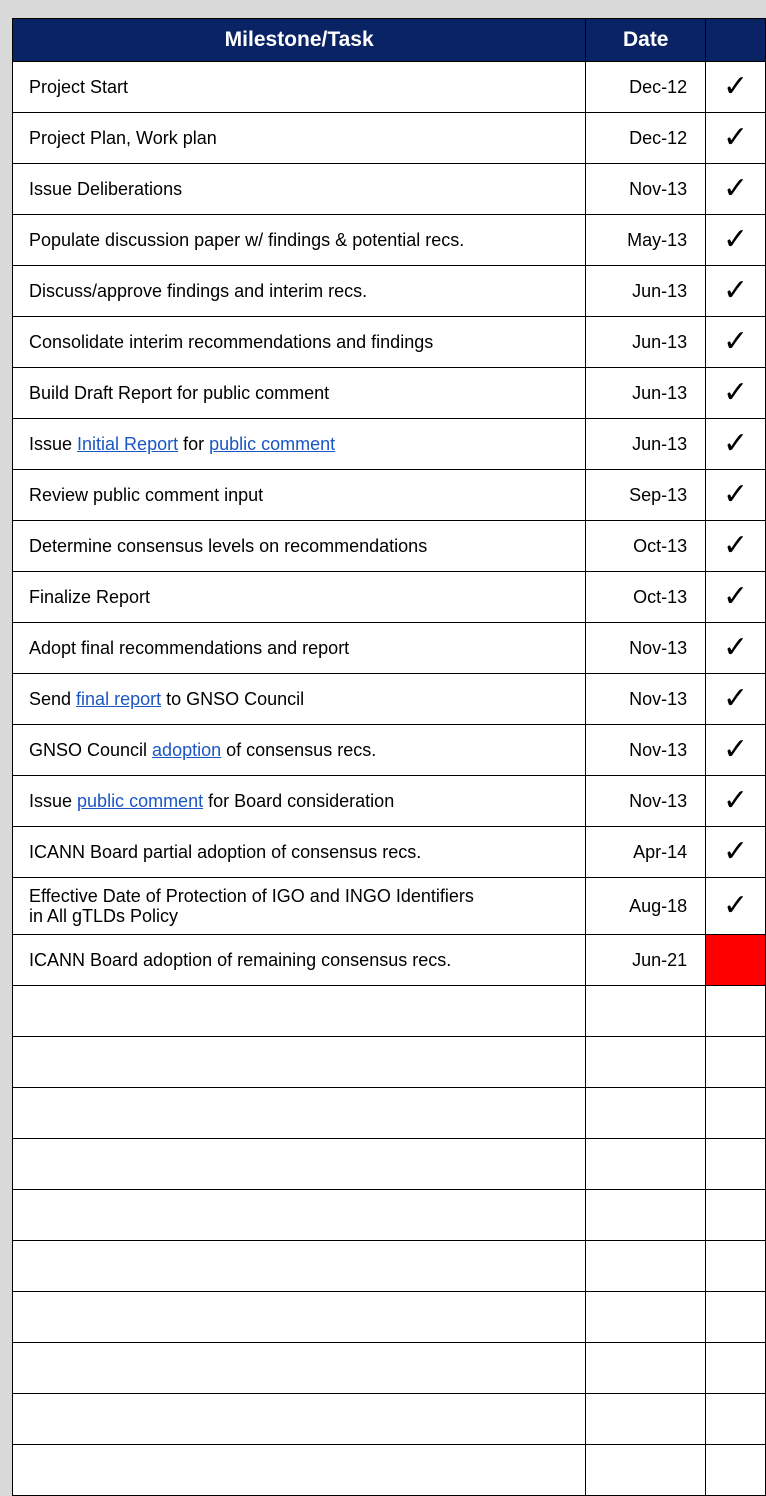  I want to click on final-report-link: final report, so click(118, 699).